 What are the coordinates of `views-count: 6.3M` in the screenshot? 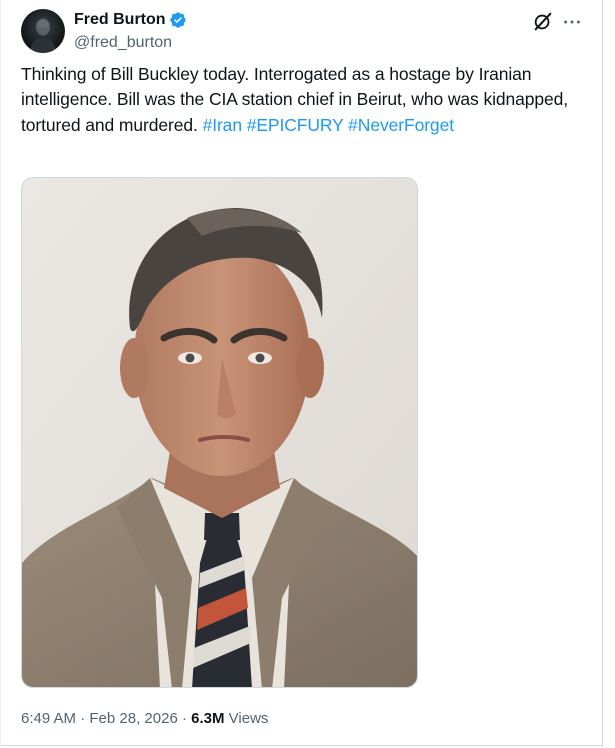 It's located at (208, 718).